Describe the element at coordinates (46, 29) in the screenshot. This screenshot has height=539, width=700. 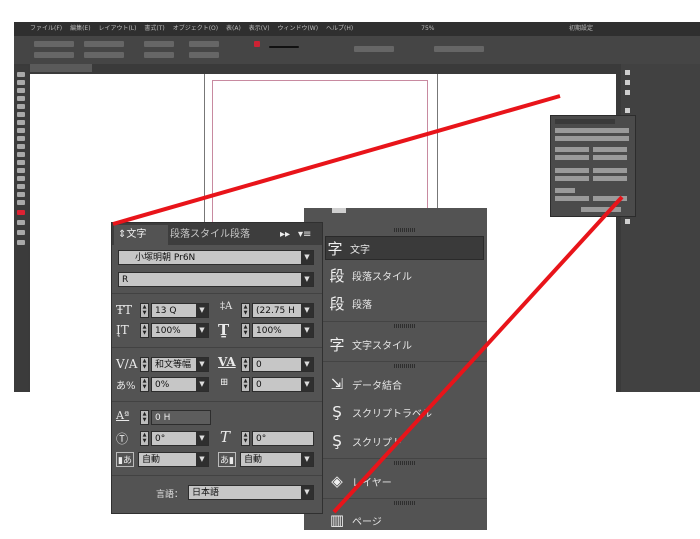
I see `menu-file: ファイル(F)` at that location.